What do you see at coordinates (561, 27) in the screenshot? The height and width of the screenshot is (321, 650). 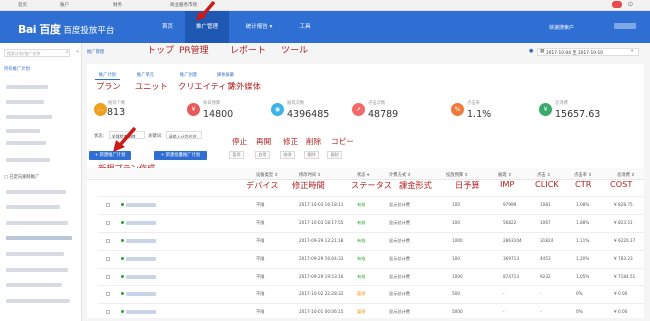 I see `user-account-label: 快速搜索户` at bounding box center [561, 27].